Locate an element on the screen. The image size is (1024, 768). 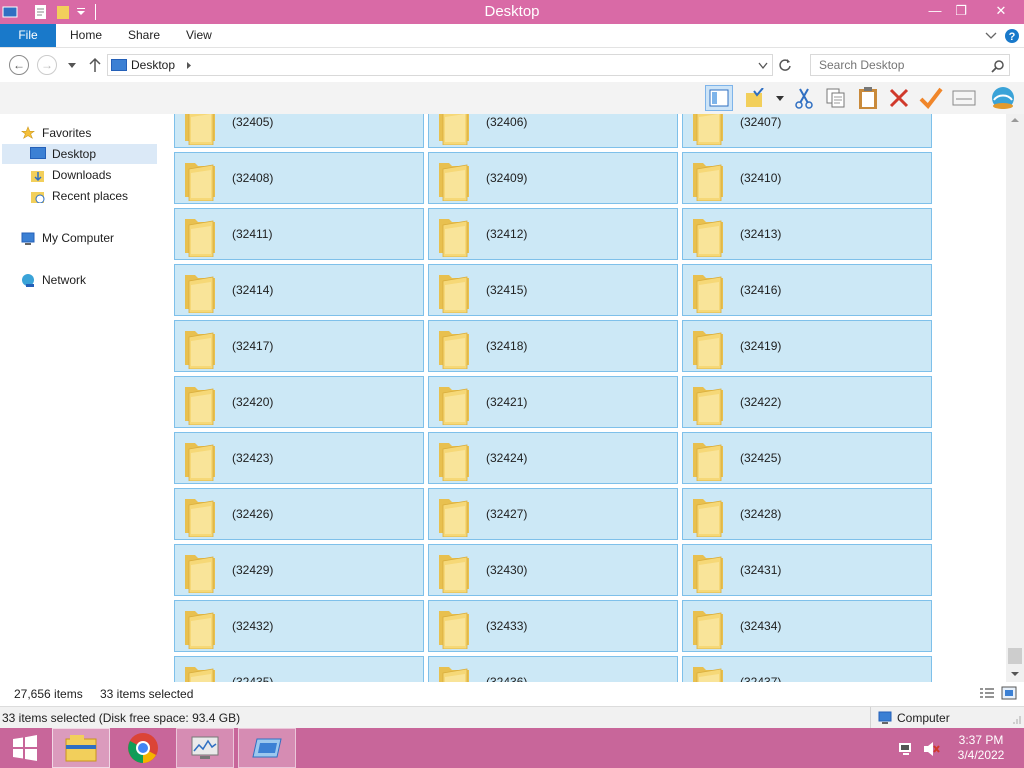
folder-item: (32411) is located at coordinates (299, 234).